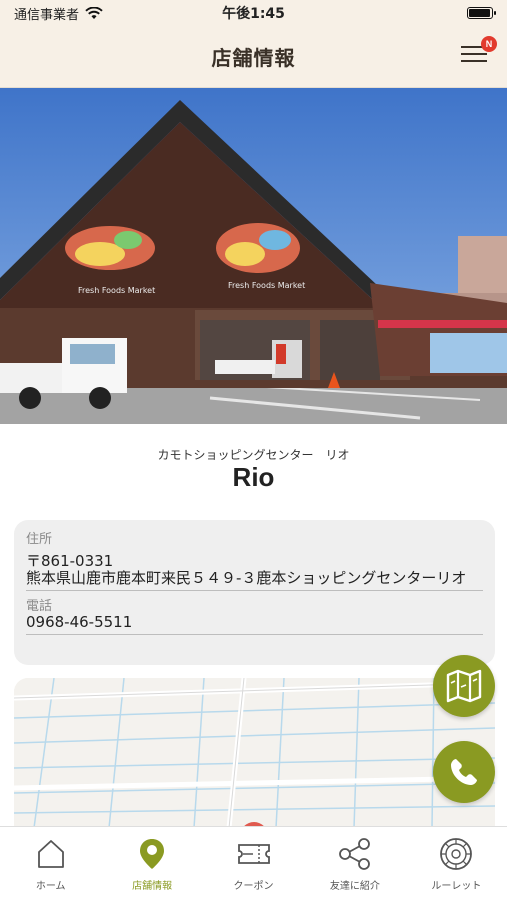 Image resolution: width=507 pixels, height=900 pixels. Describe the element at coordinates (354, 886) in the screenshot. I see `tab-label: 友達に紹介` at that location.